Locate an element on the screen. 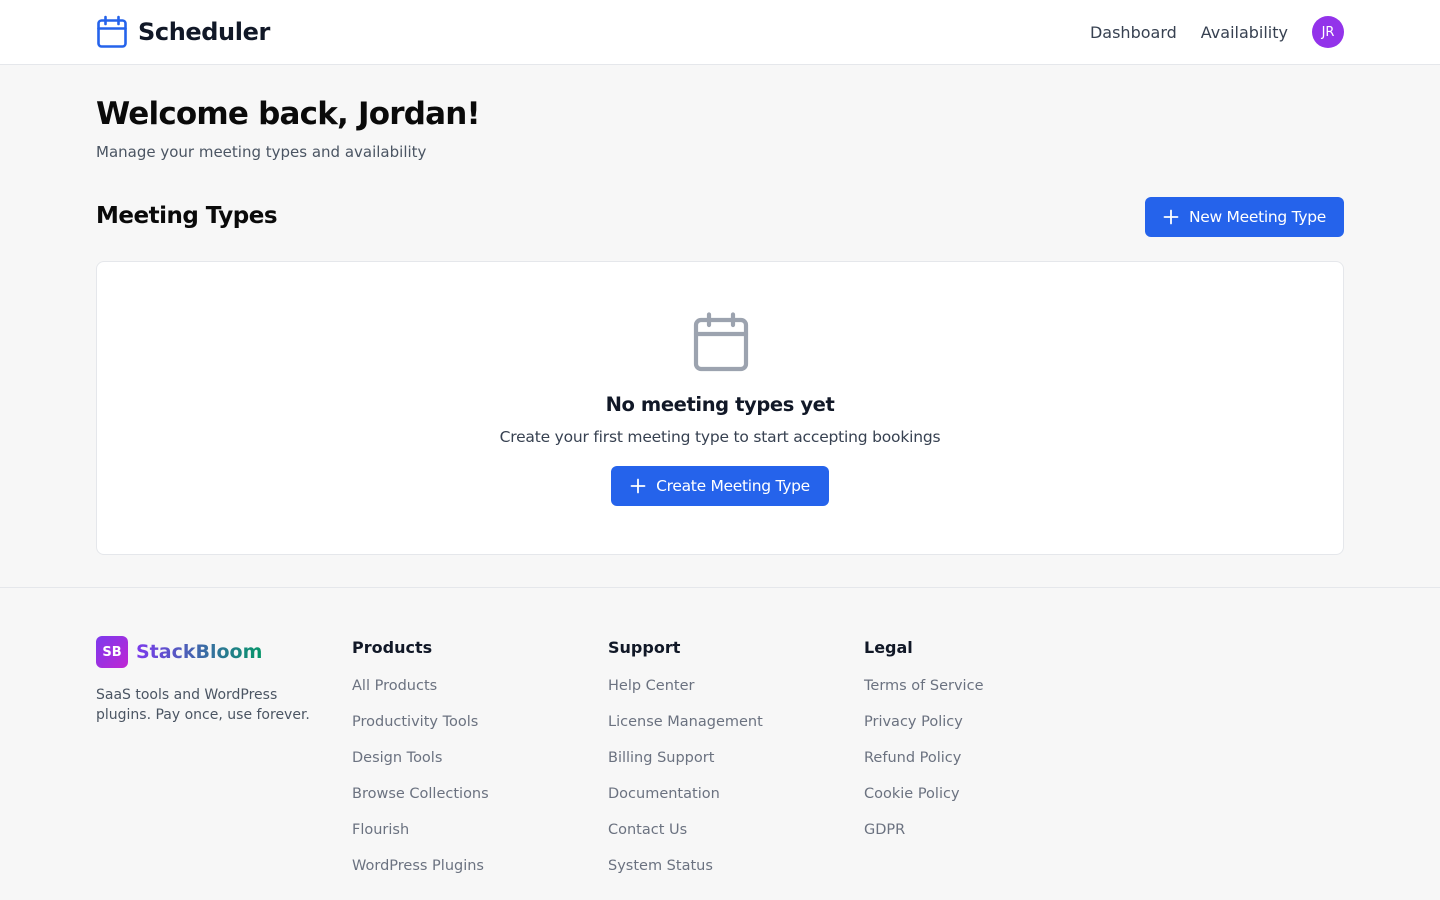 Image resolution: width=1440 pixels, height=900 pixels. create-meeting-type-button: Create Meeting Type is located at coordinates (720, 486).